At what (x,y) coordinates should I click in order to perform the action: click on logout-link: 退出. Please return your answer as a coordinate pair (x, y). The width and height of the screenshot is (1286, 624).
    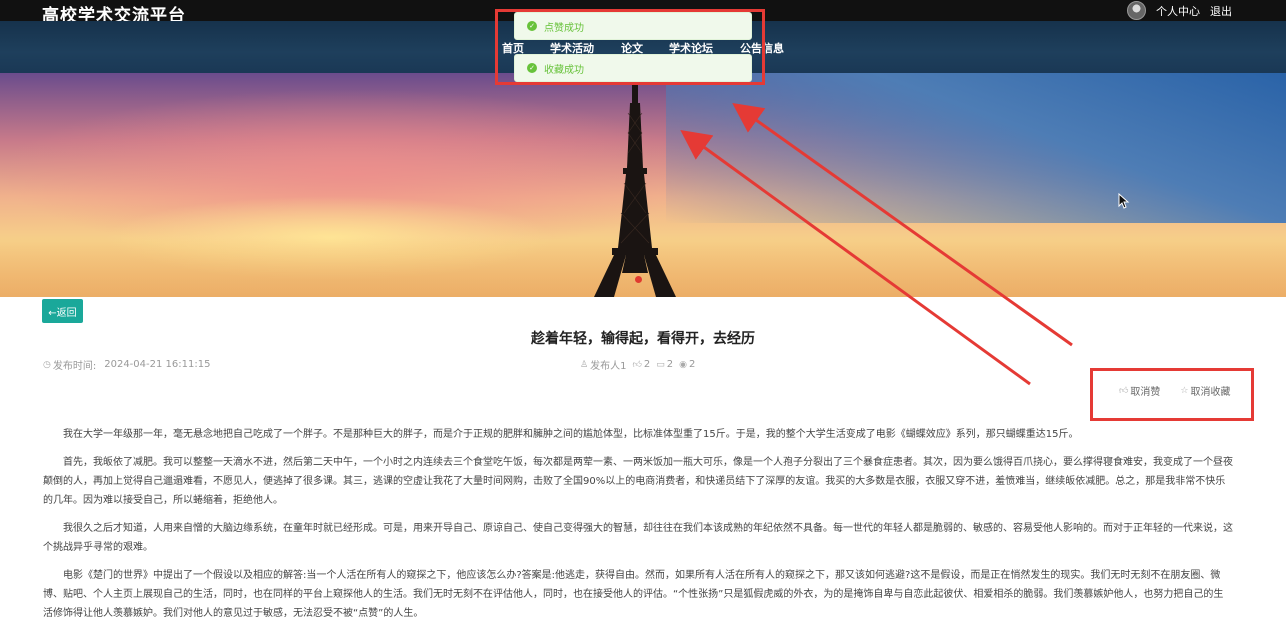
    Looking at the image, I should click on (1221, 11).